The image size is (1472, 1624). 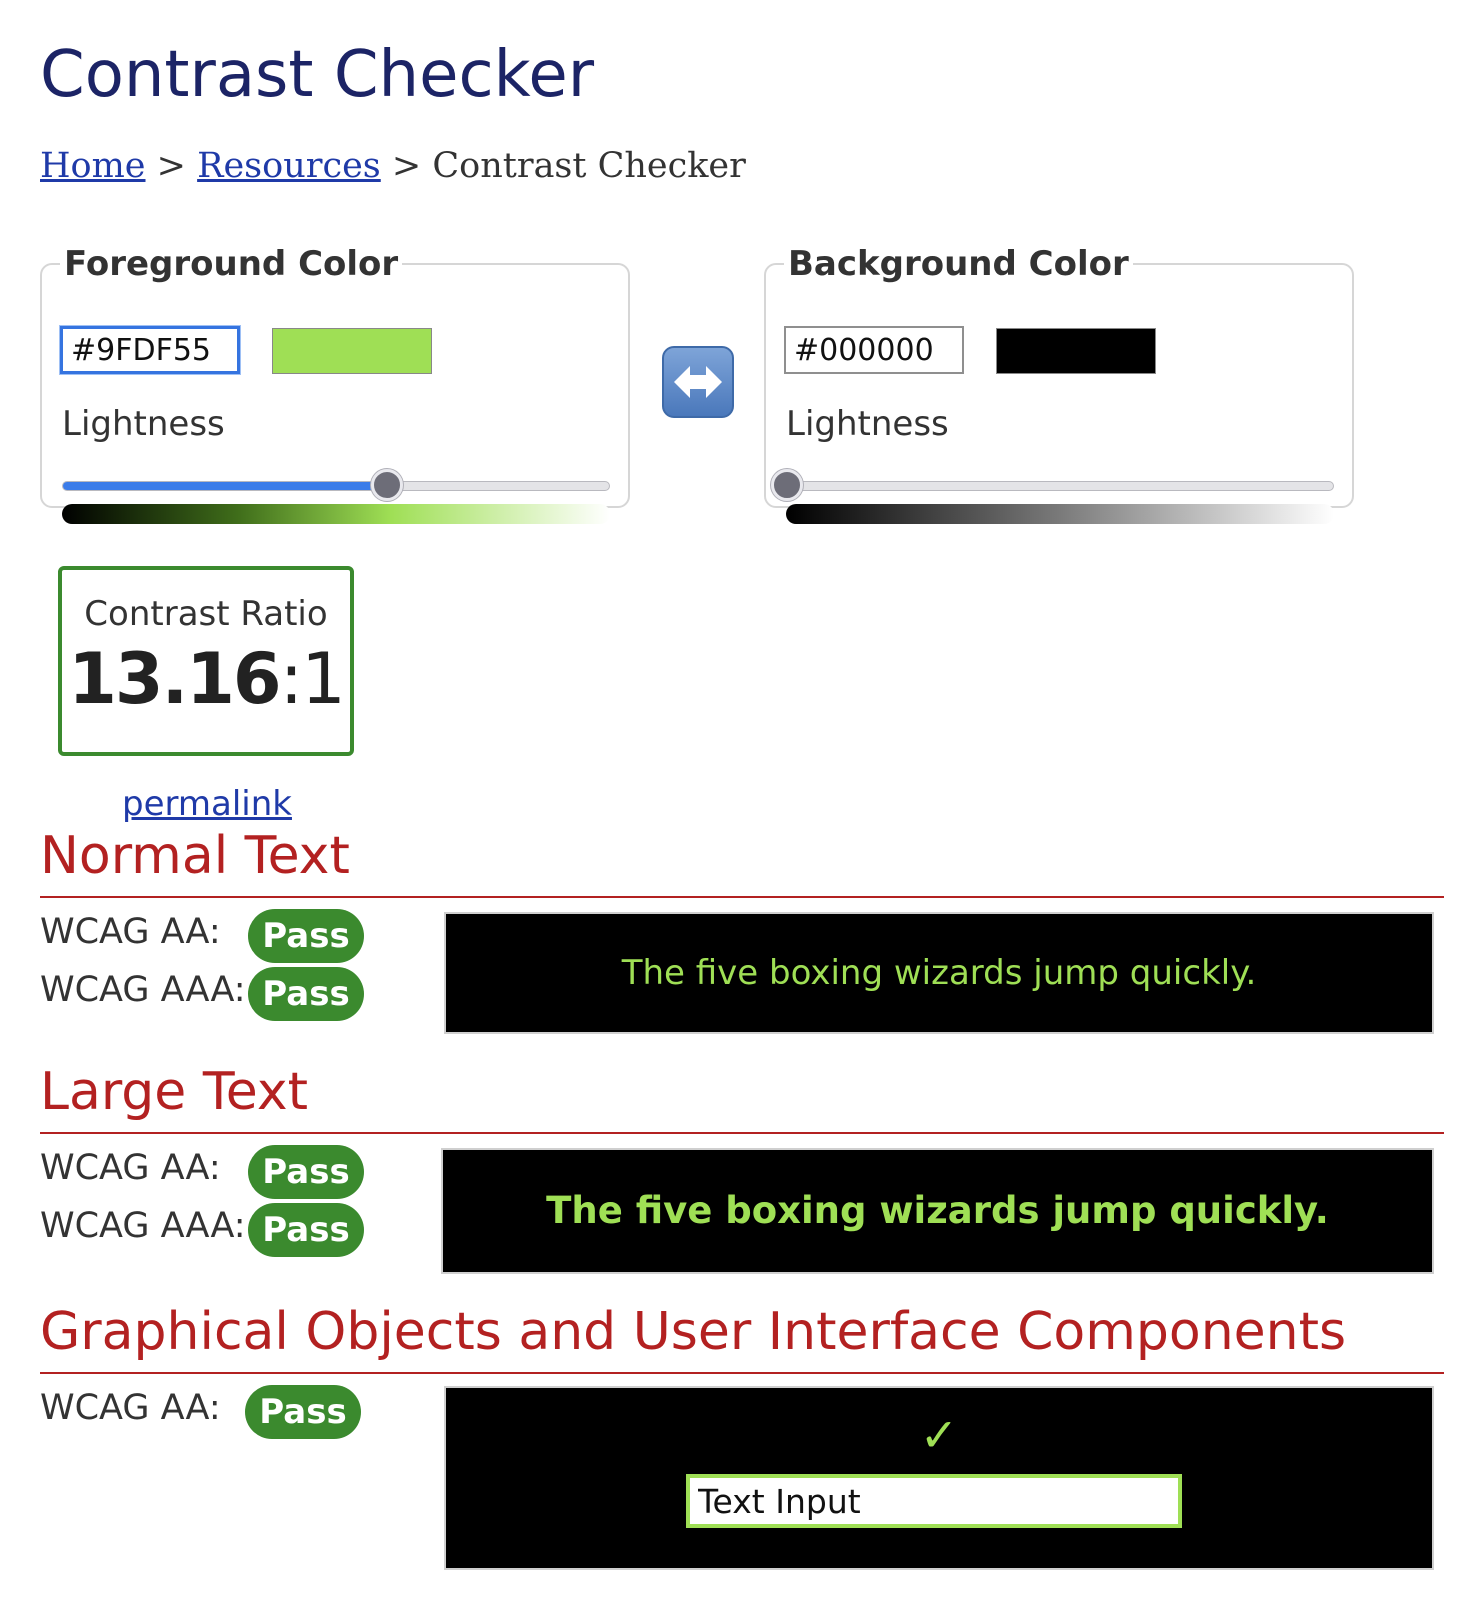 I want to click on foreground-lightness-slider, so click(x=336, y=485).